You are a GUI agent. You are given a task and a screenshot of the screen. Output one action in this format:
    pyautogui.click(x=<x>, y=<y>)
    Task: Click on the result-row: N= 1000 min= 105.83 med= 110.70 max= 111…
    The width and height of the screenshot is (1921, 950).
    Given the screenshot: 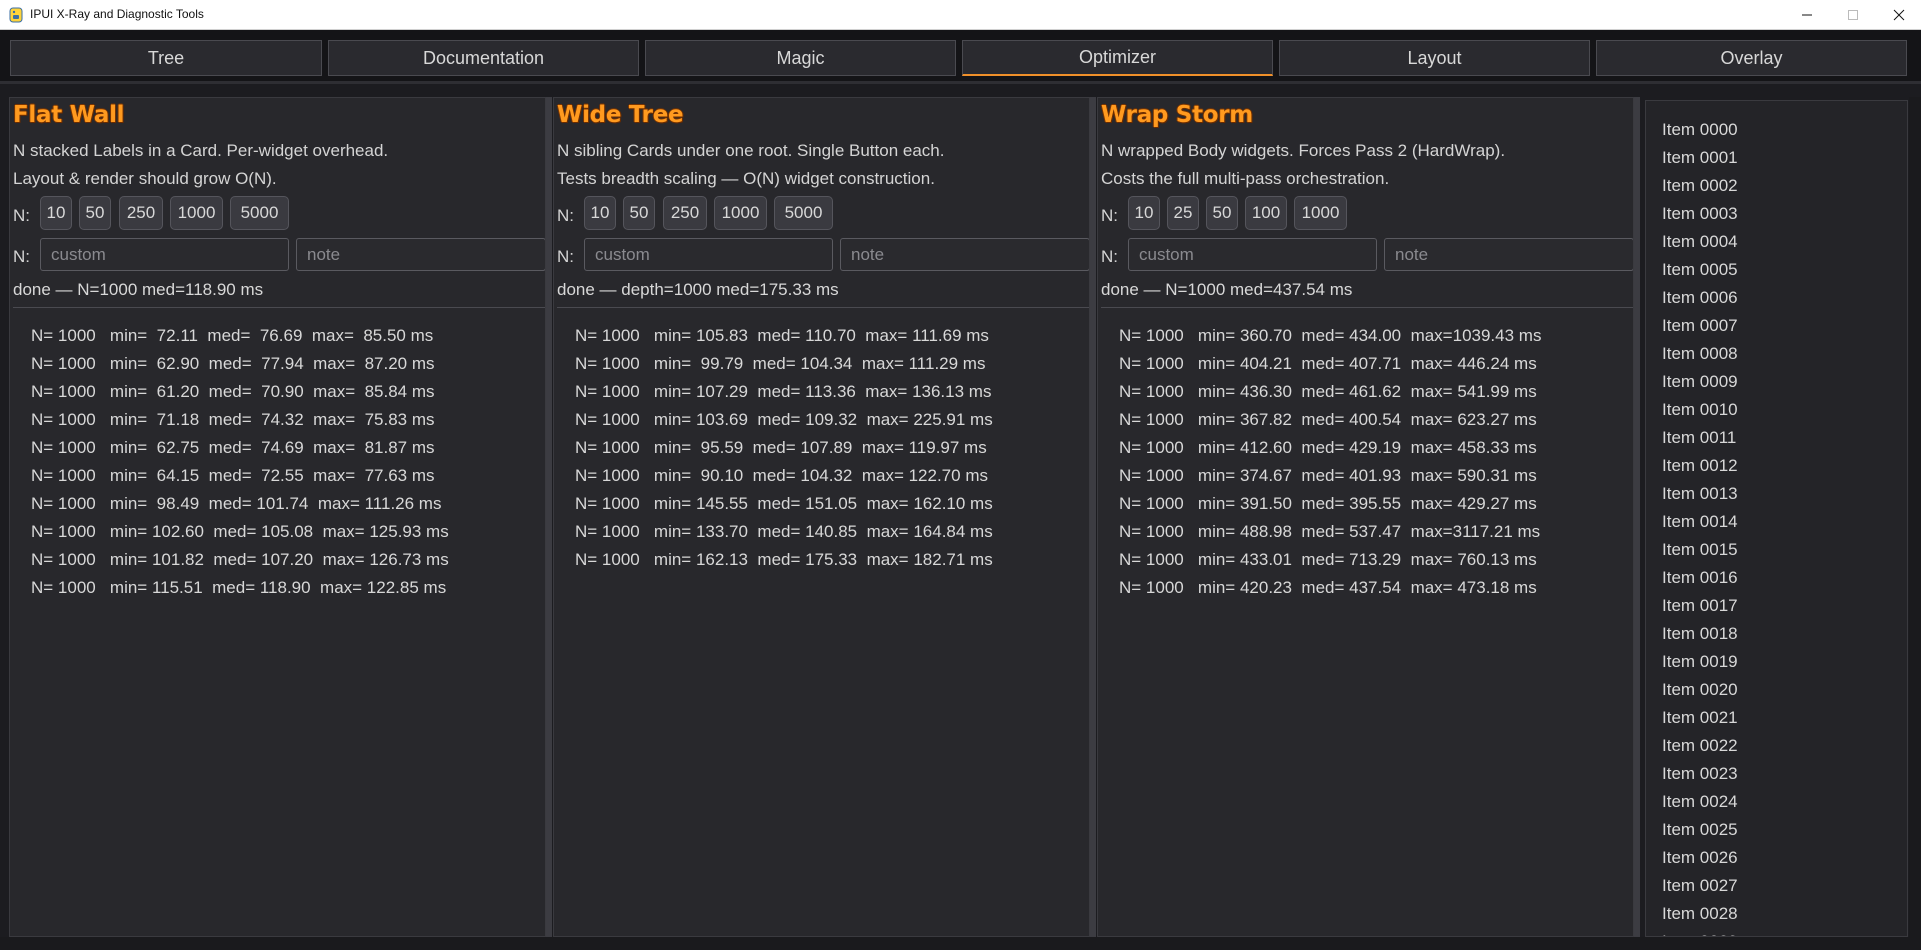 What is the action you would take?
    pyautogui.click(x=782, y=335)
    